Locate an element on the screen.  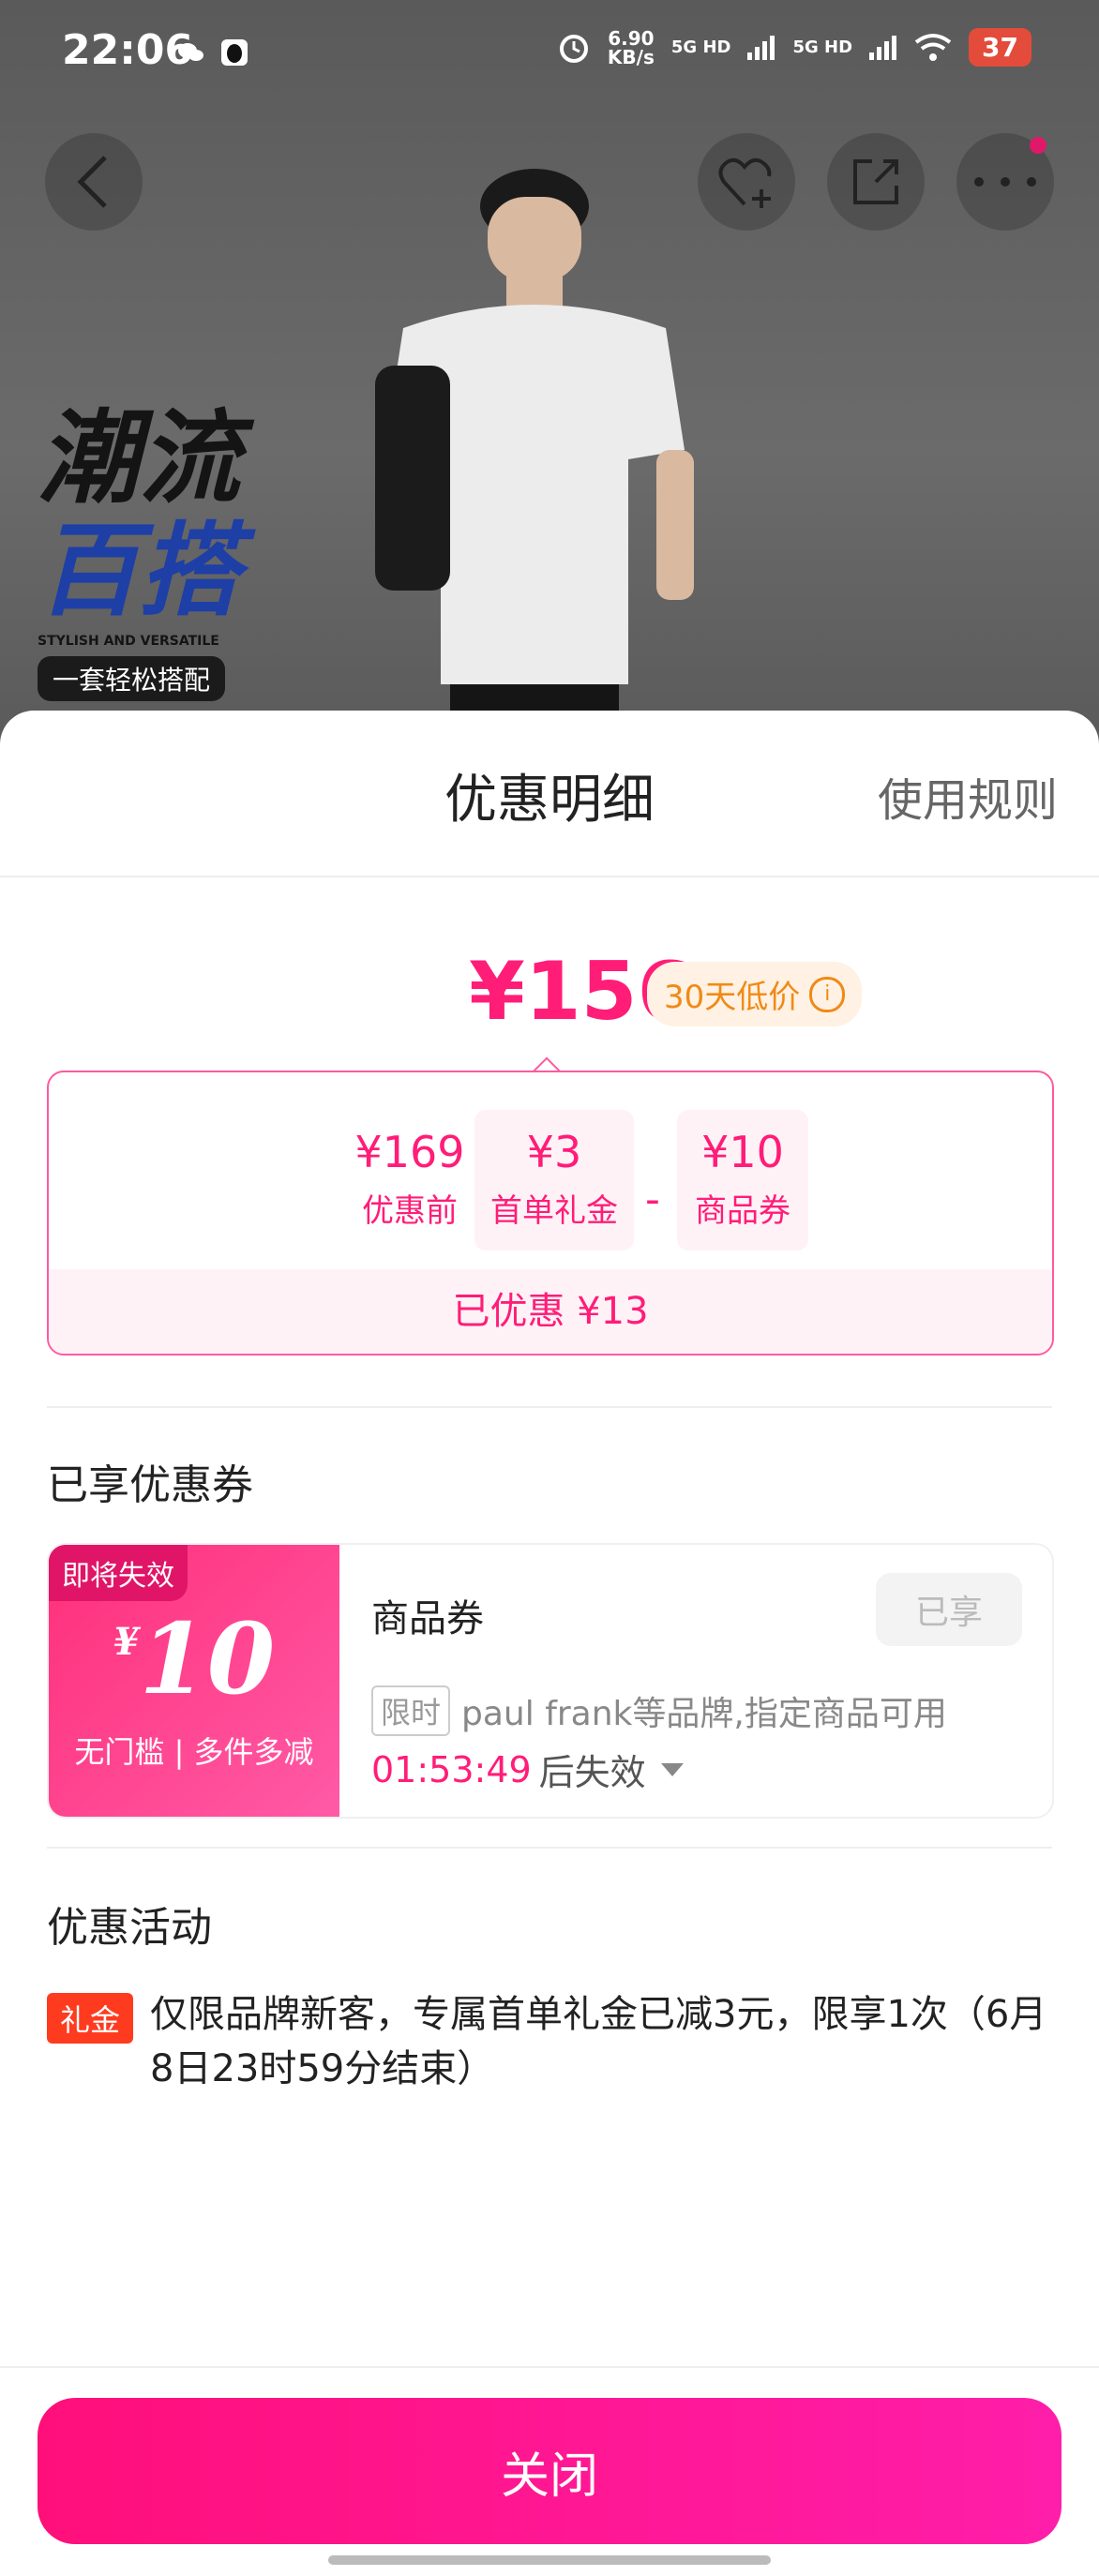
promo-line-3: STYLISH AND VERSATILE is located at coordinates (128, 641).